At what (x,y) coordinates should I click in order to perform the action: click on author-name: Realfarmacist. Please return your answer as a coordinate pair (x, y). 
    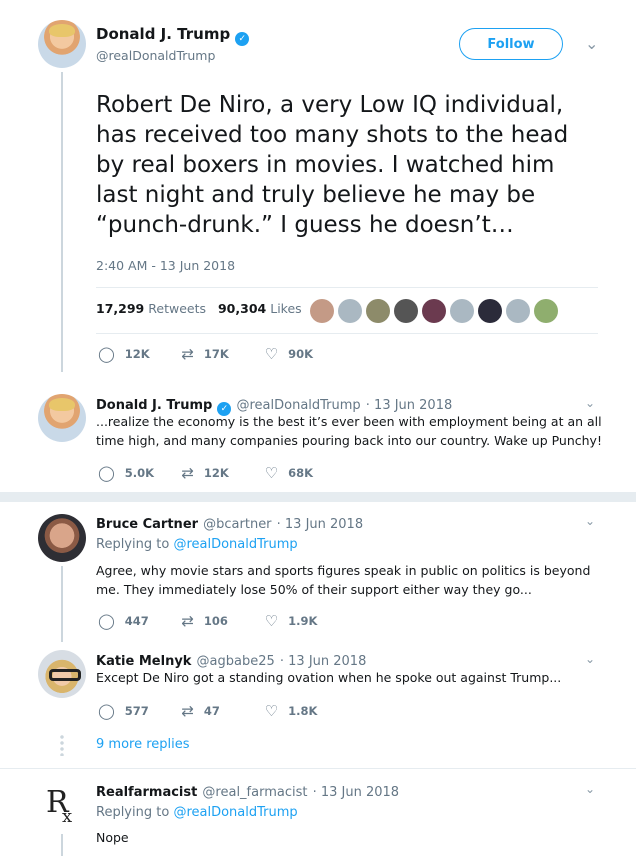
    Looking at the image, I should click on (146, 792).